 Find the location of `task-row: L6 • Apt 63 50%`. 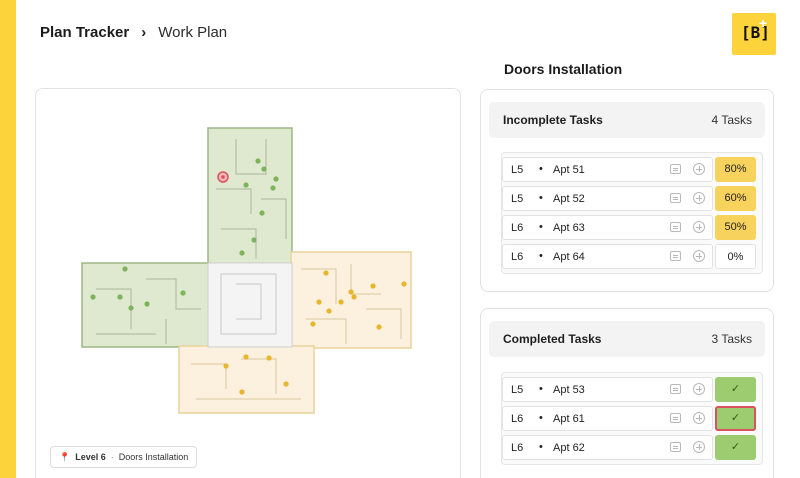

task-row: L6 • Apt 63 50% is located at coordinates (632, 227).